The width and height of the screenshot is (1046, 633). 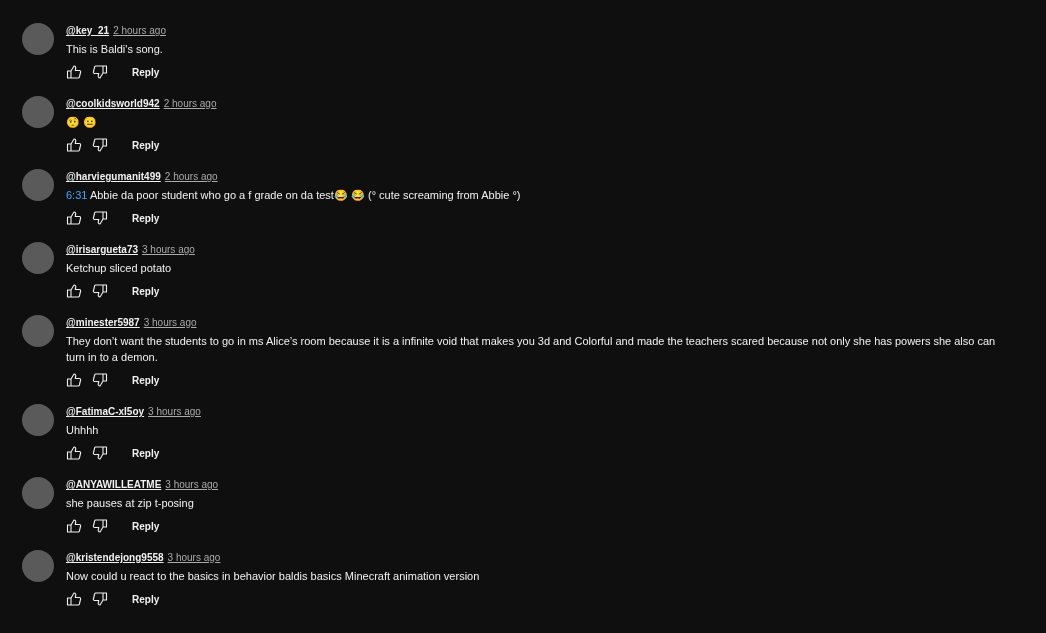 I want to click on author-name: @FatimaC-xl5oy, so click(x=105, y=411).